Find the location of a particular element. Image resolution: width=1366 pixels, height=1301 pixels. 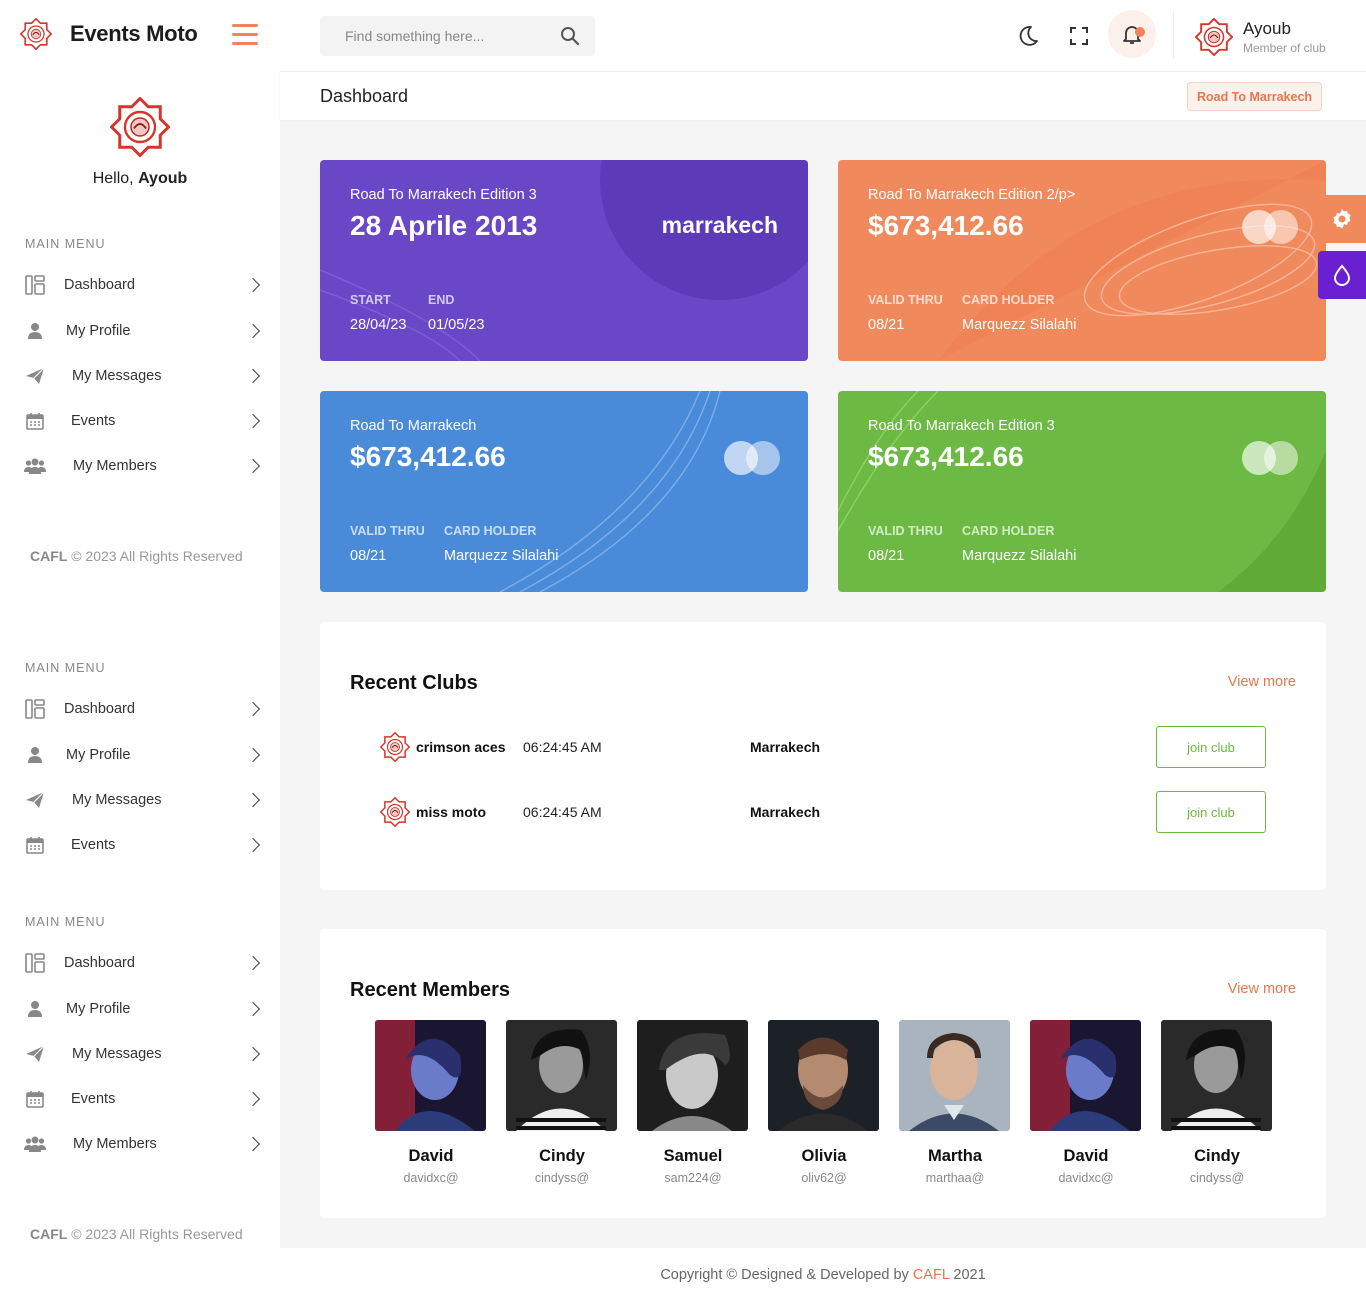

sidebar-copyright: CAFL © 2023 All Rights Reserved is located at coordinates (136, 556).